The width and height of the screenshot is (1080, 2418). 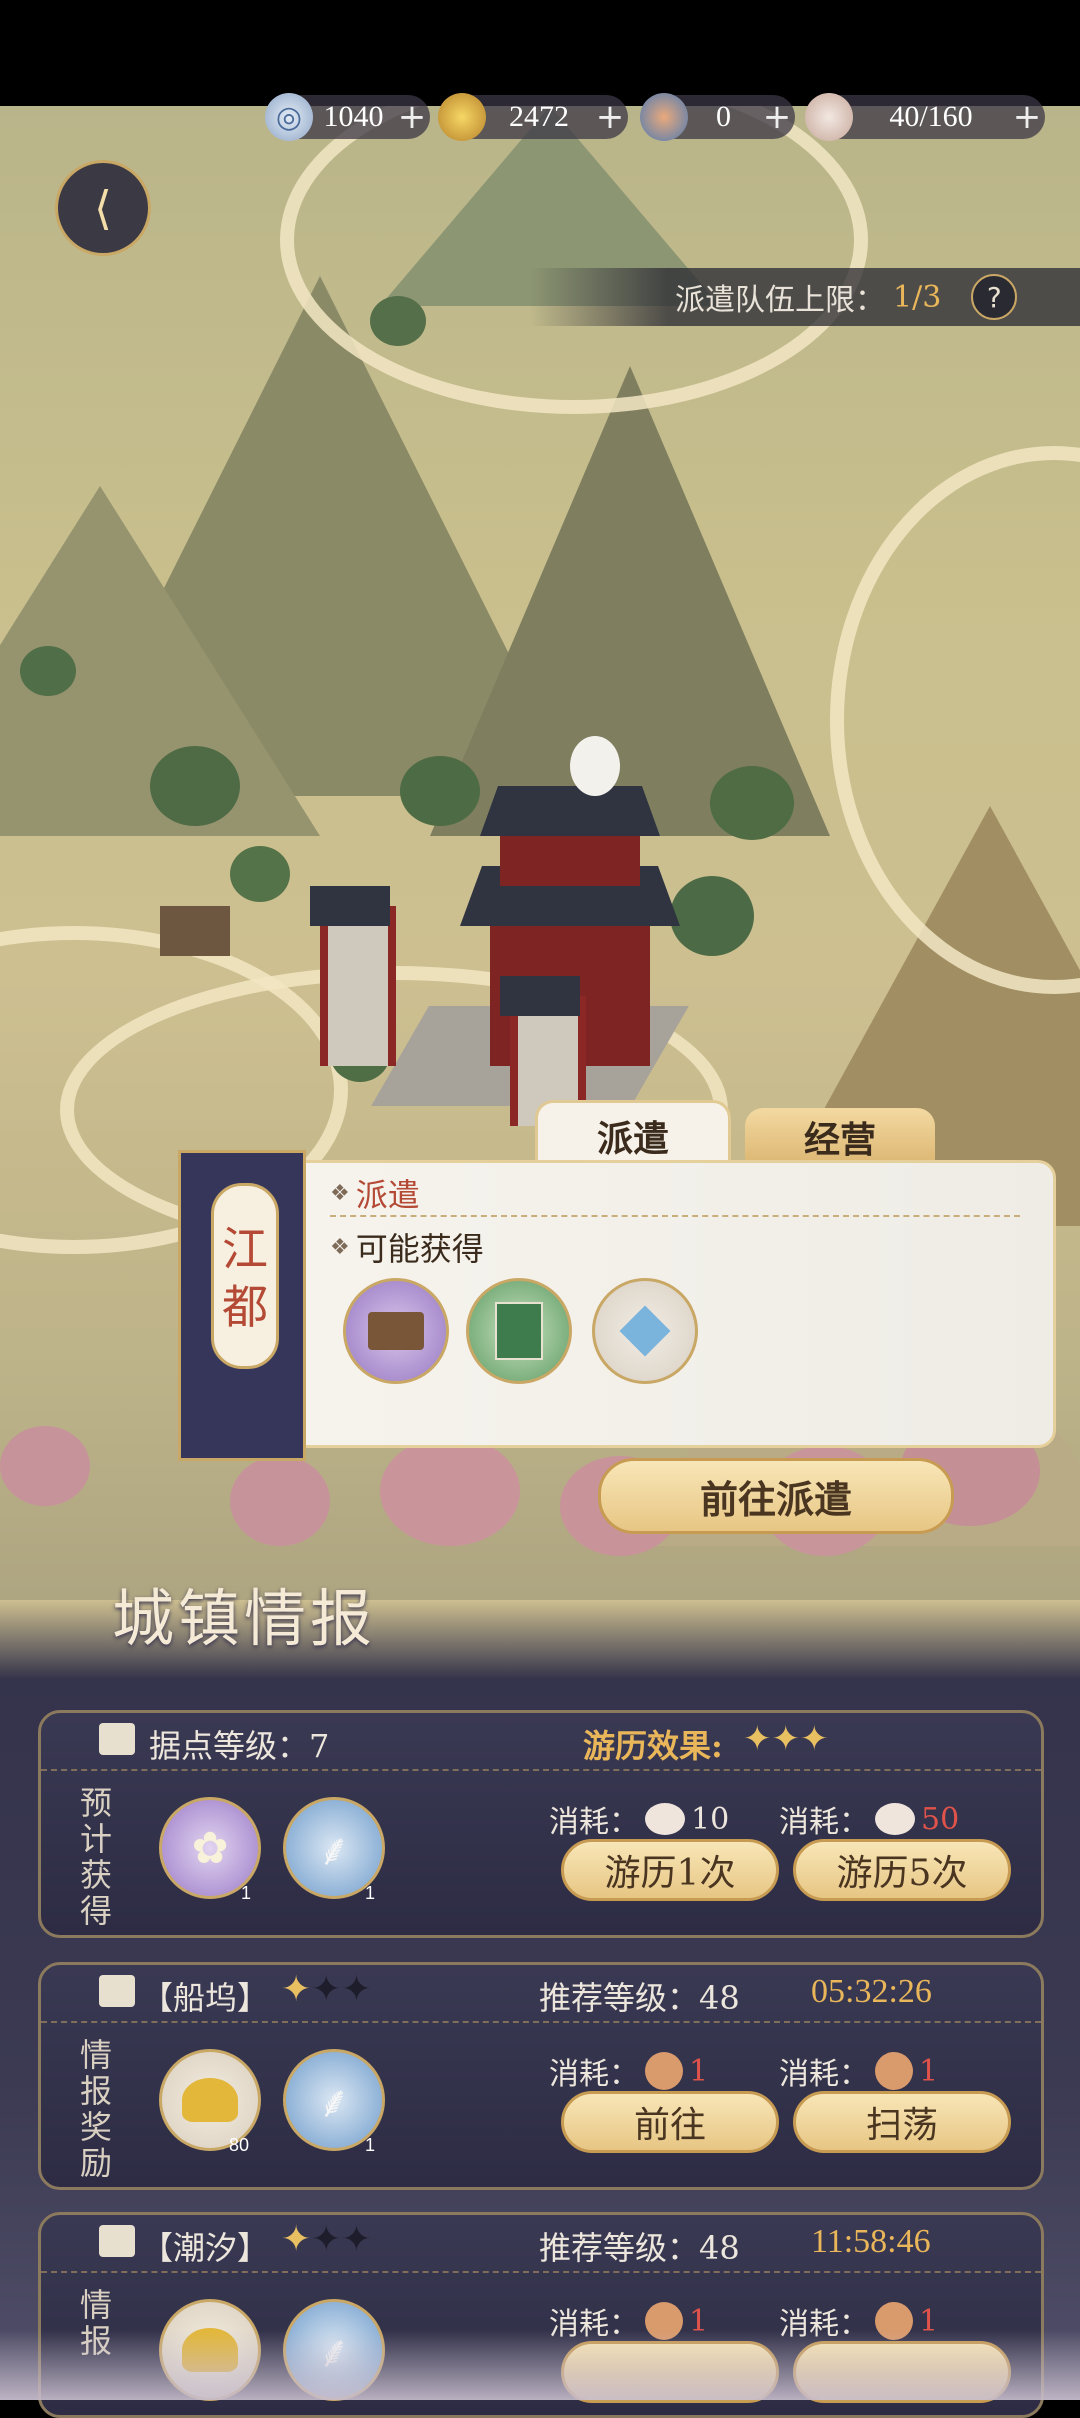 What do you see at coordinates (95, 1857) in the screenshot?
I see `side-label: 预计获得` at bounding box center [95, 1857].